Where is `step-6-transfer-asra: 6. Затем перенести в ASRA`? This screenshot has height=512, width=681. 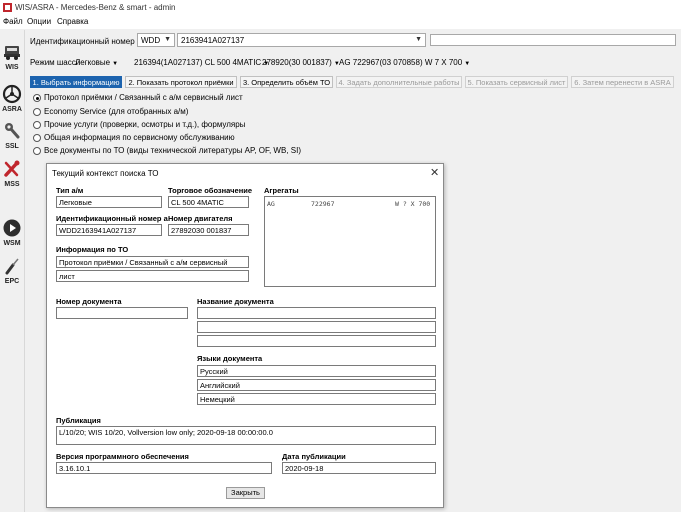
step-6-transfer-asra: 6. Затем перенести в ASRA is located at coordinates (622, 82).